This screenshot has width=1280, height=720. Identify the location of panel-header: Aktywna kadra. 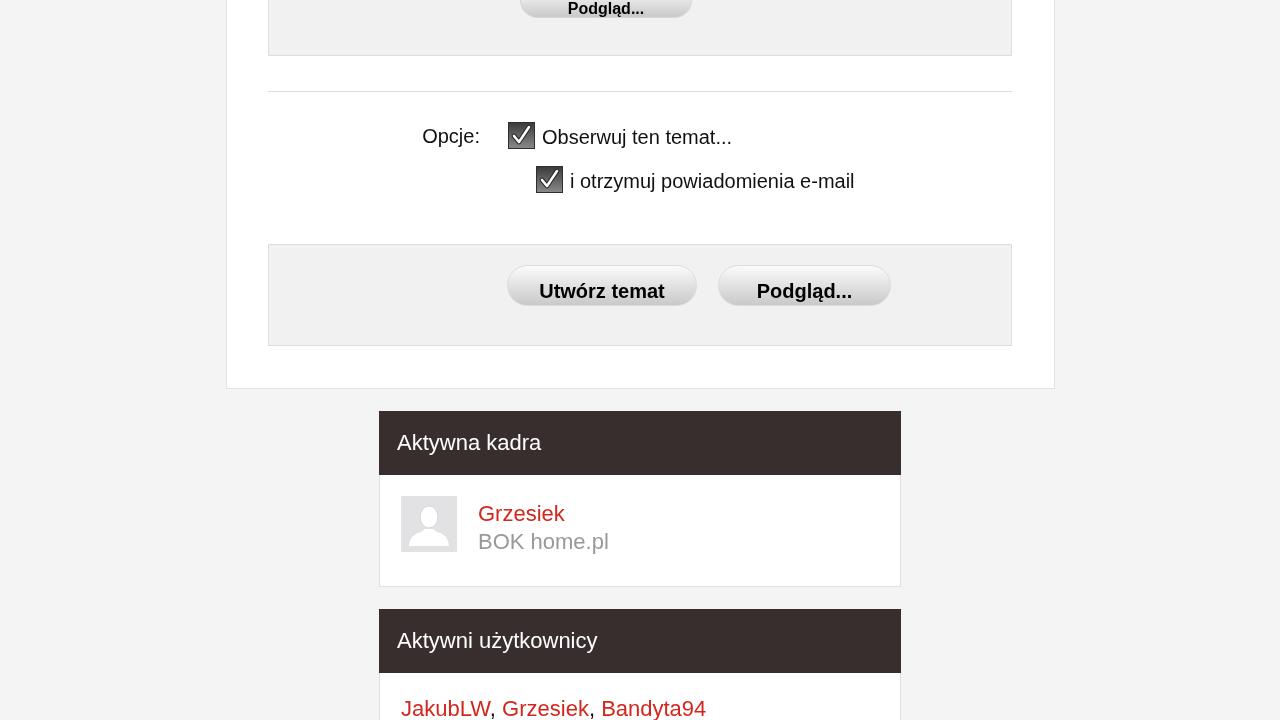
(640, 443).